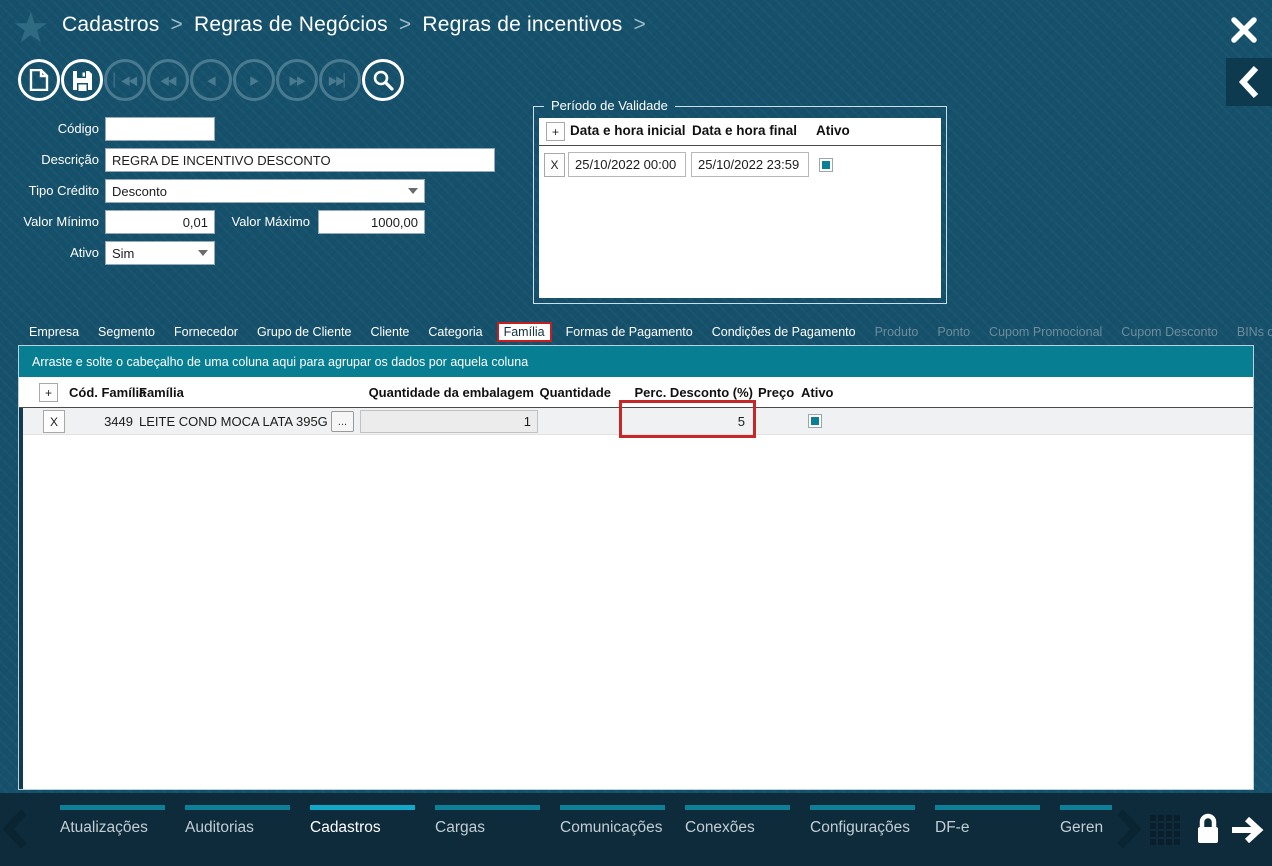  I want to click on periodo-row: X 25/10/2022 00:00 25/10/2022 23:59, so click(740, 165).